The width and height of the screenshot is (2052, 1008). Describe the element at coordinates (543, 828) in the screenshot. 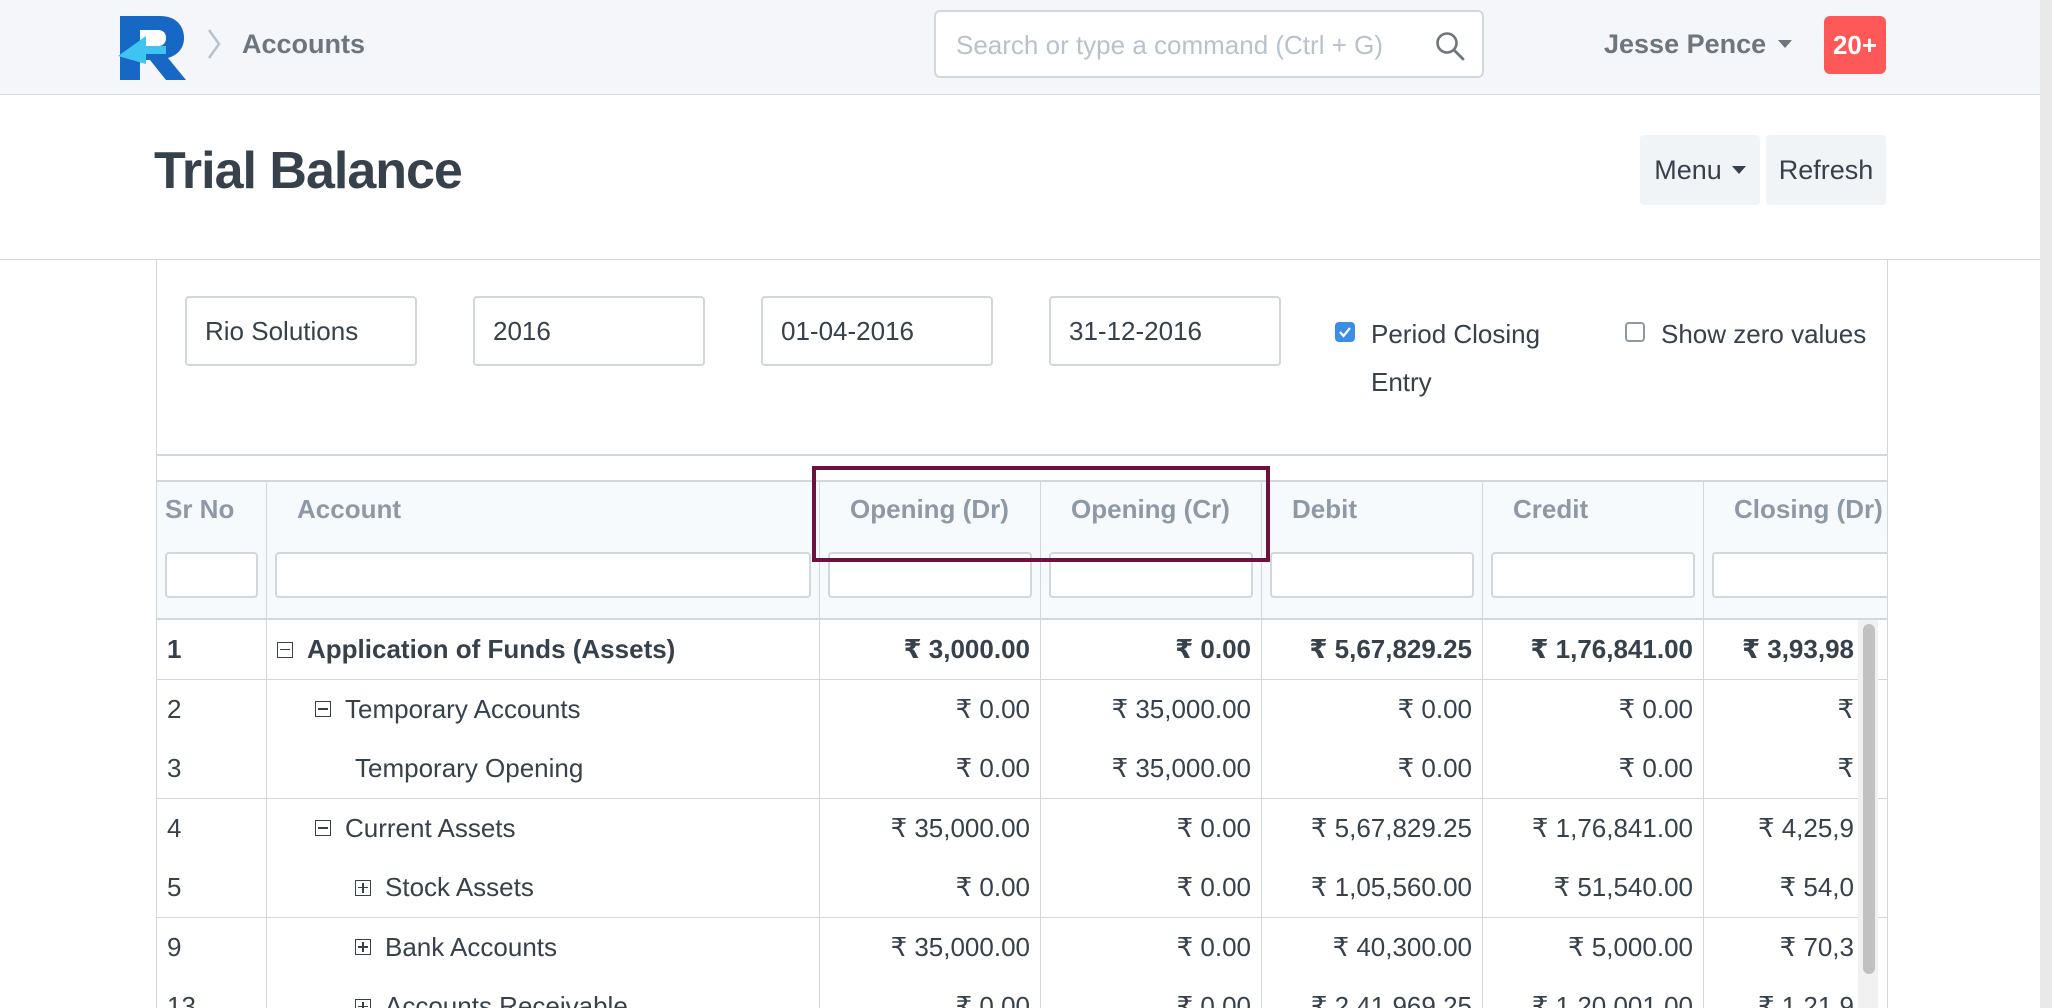

I see `cell-account: Current Assets` at that location.